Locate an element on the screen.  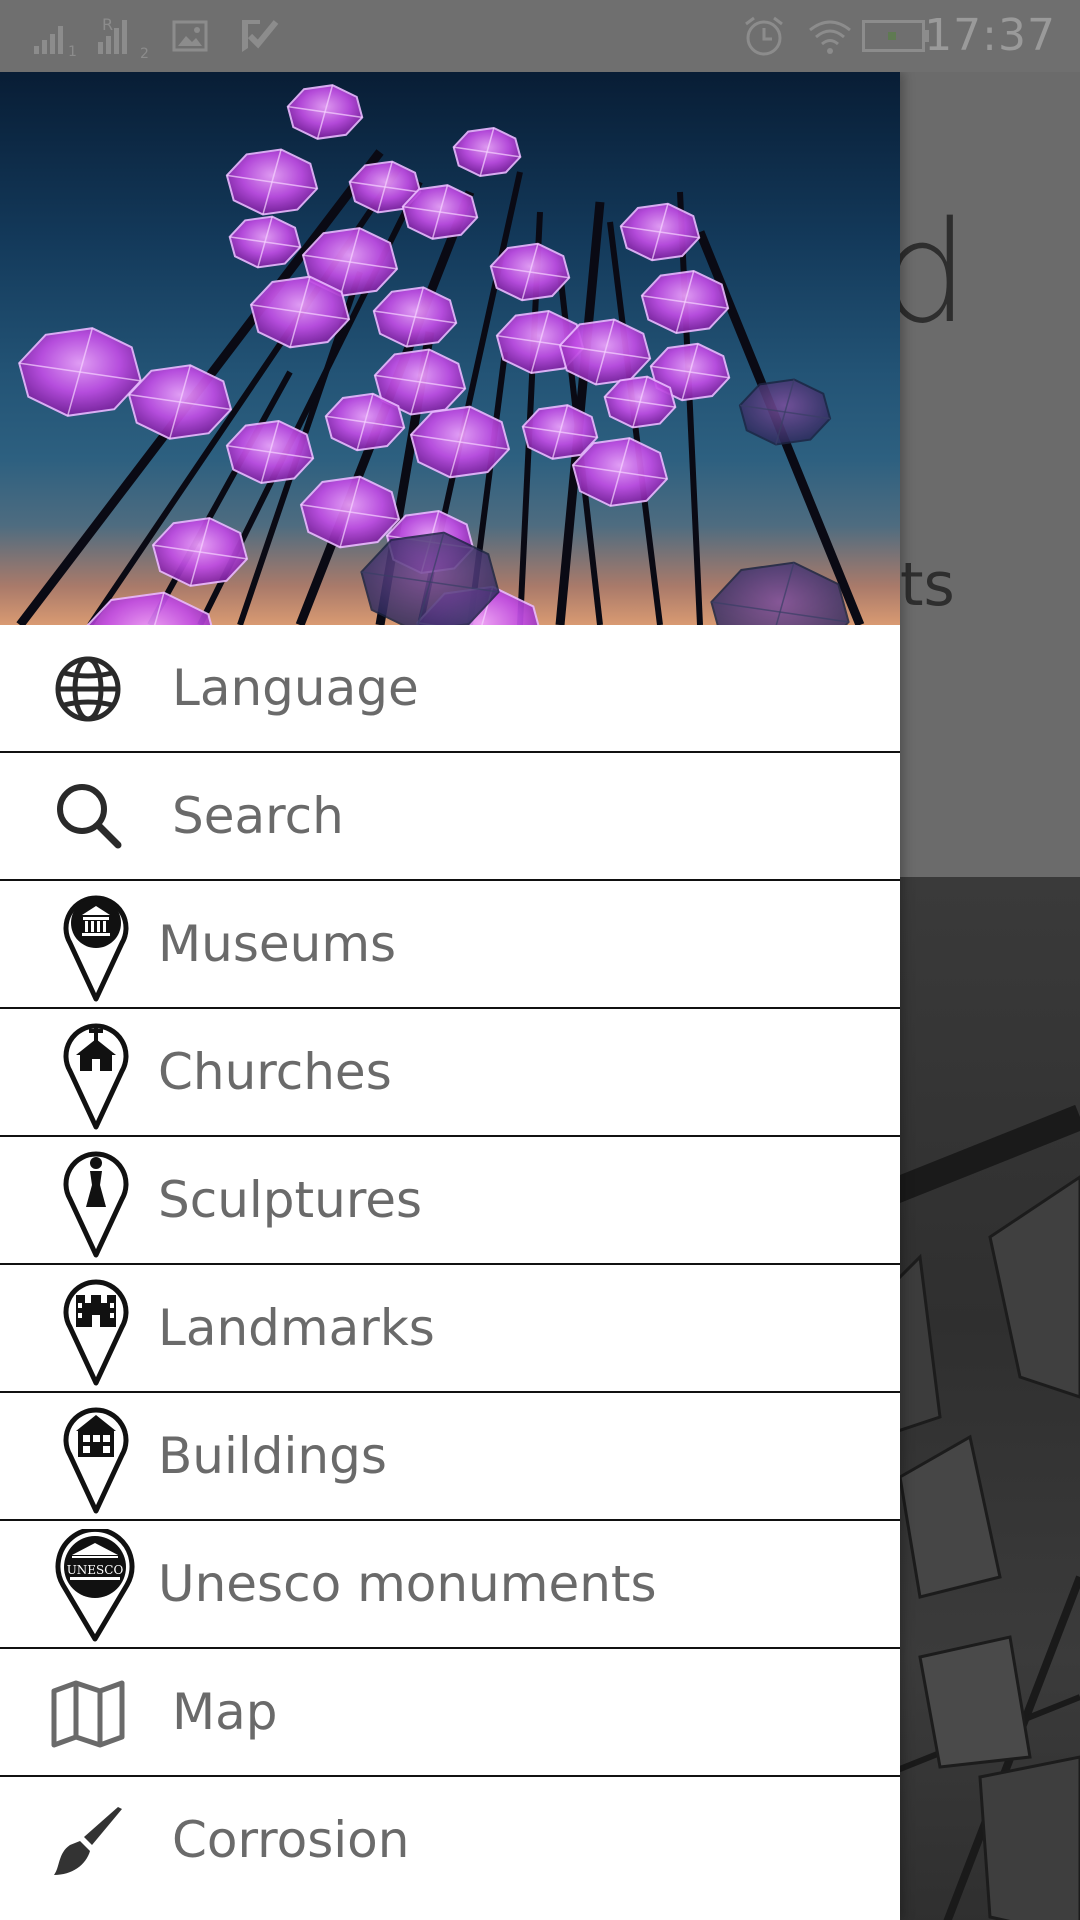
task-done-notification-icon is located at coordinates (260, 36).